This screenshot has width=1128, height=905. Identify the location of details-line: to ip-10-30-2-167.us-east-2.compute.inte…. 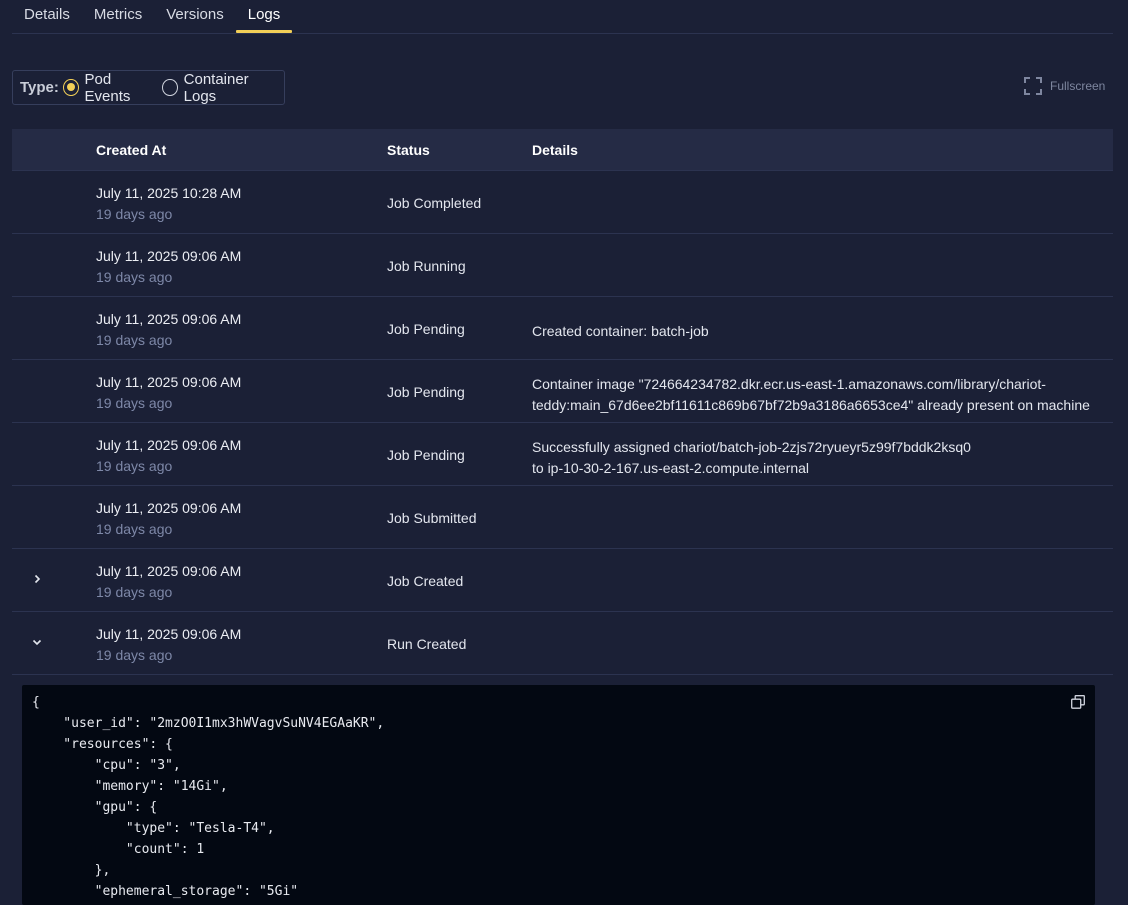
(671, 468).